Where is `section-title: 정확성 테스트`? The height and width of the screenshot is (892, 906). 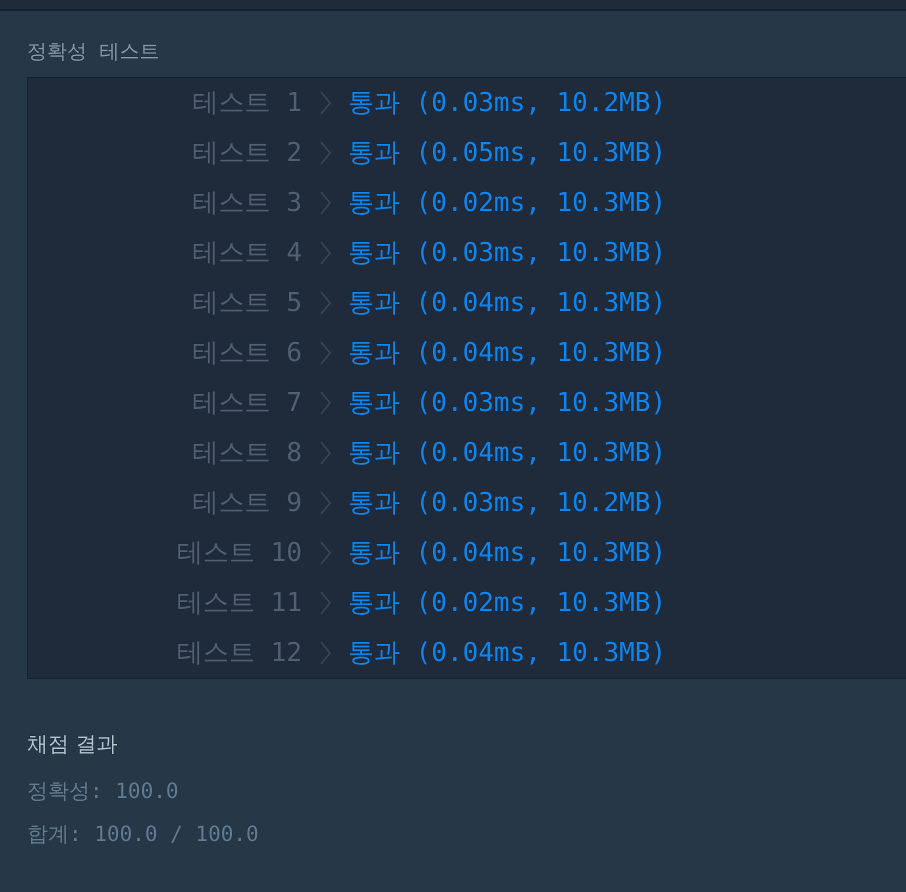
section-title: 정확성 테스트 is located at coordinates (94, 51).